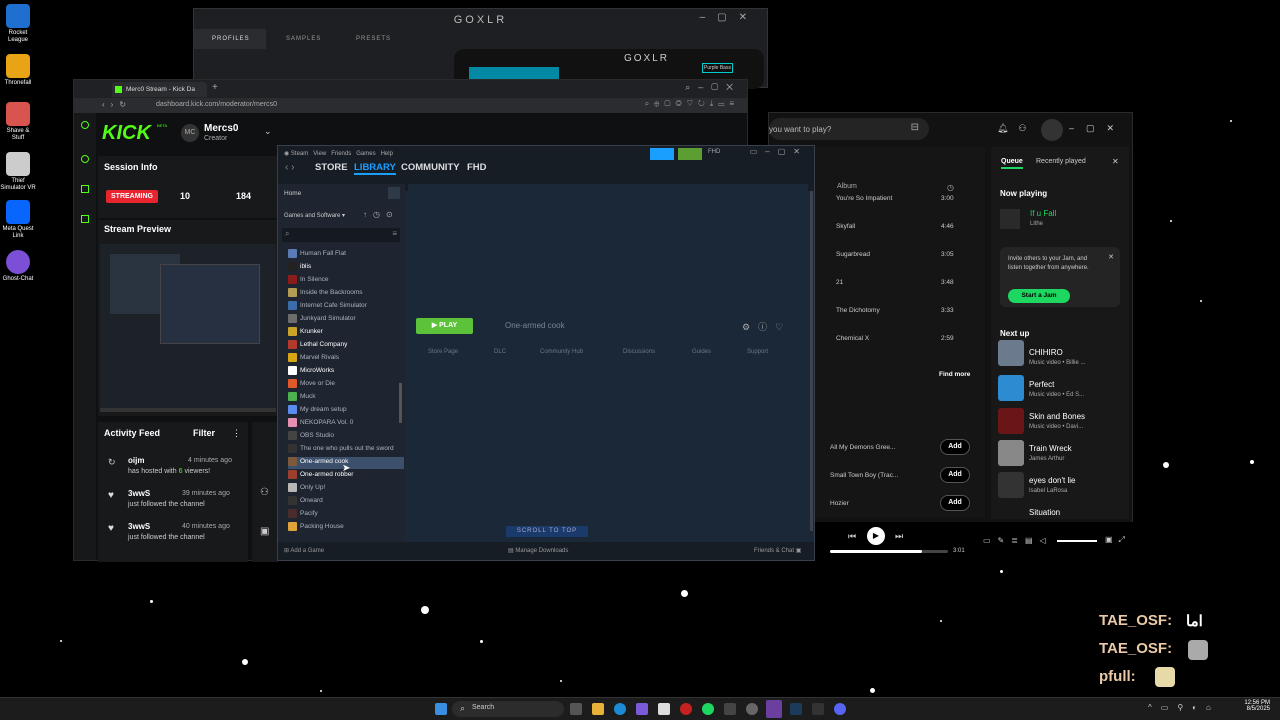  Describe the element at coordinates (730, 709) in the screenshot. I see `xbox-icon` at that location.